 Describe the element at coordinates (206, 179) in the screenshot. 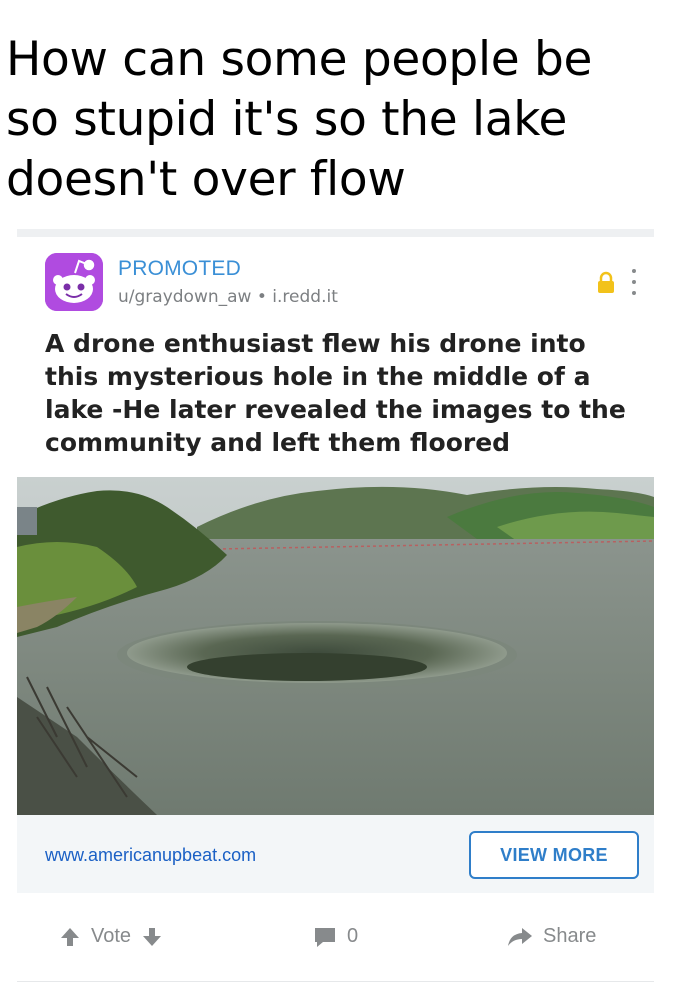

I see `caption-line-3: doesn't over flow` at that location.